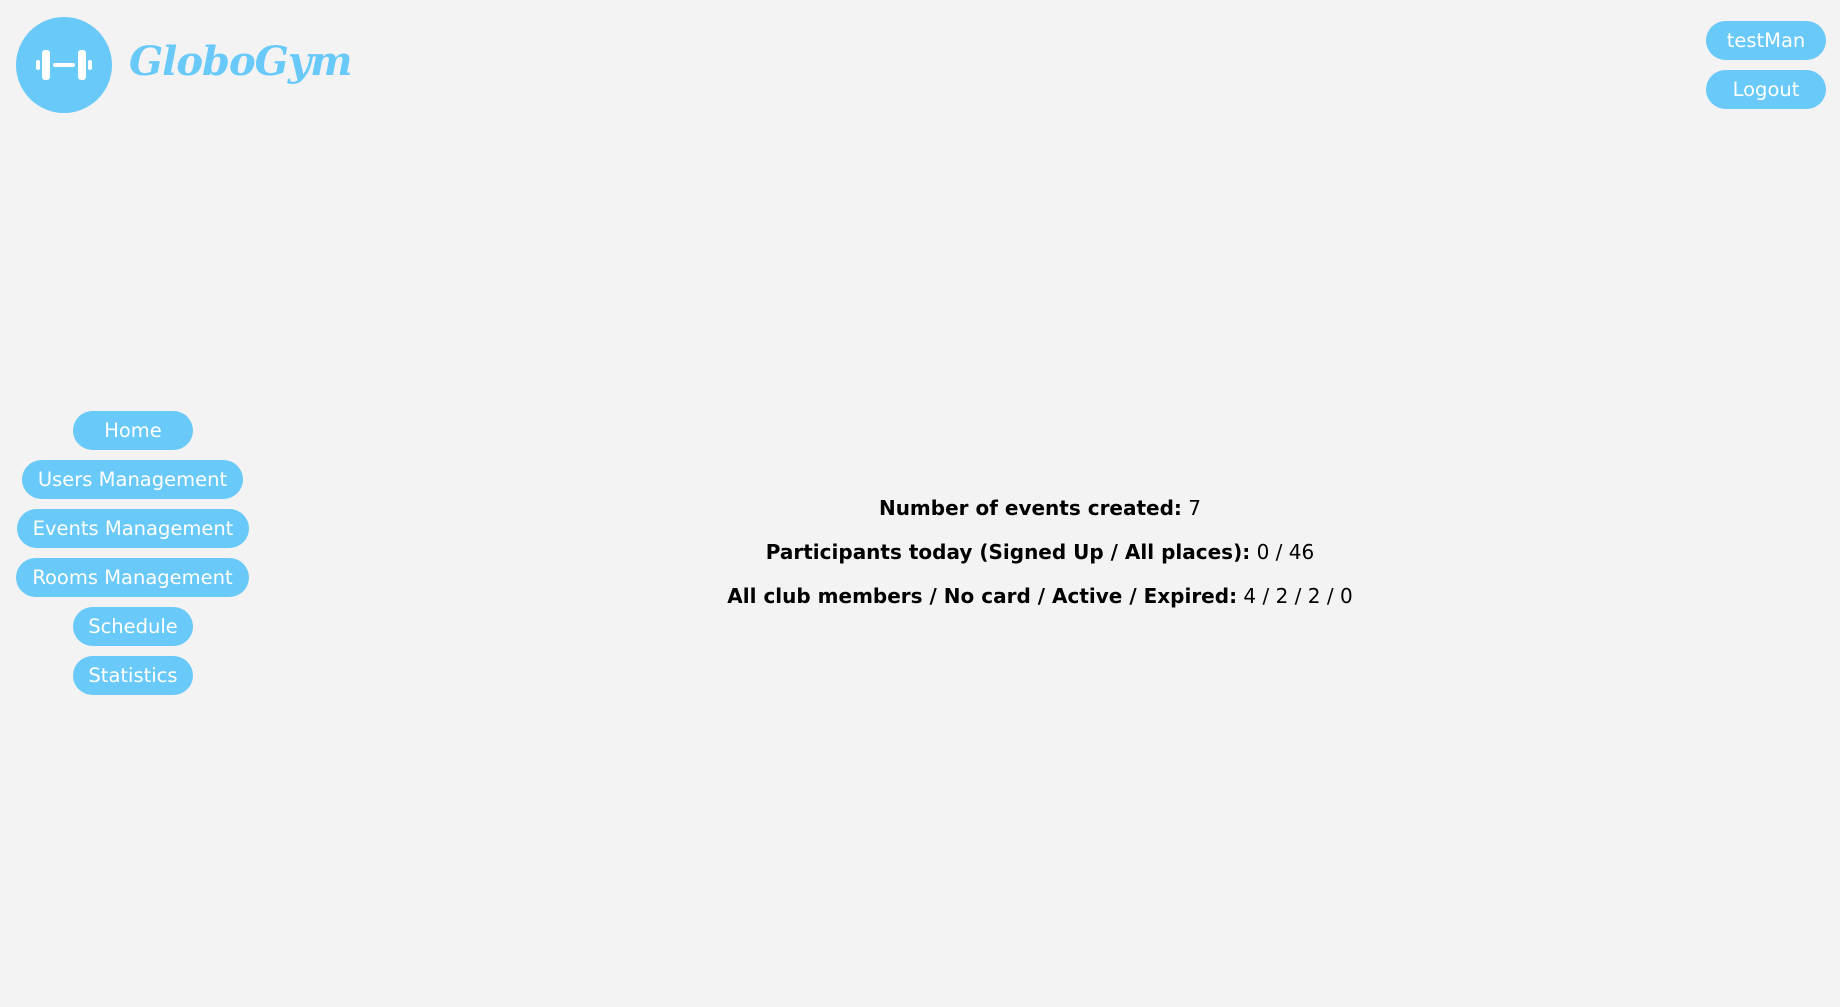 This screenshot has width=1840, height=1007. Describe the element at coordinates (1195, 508) in the screenshot. I see `stat-value: 7` at that location.